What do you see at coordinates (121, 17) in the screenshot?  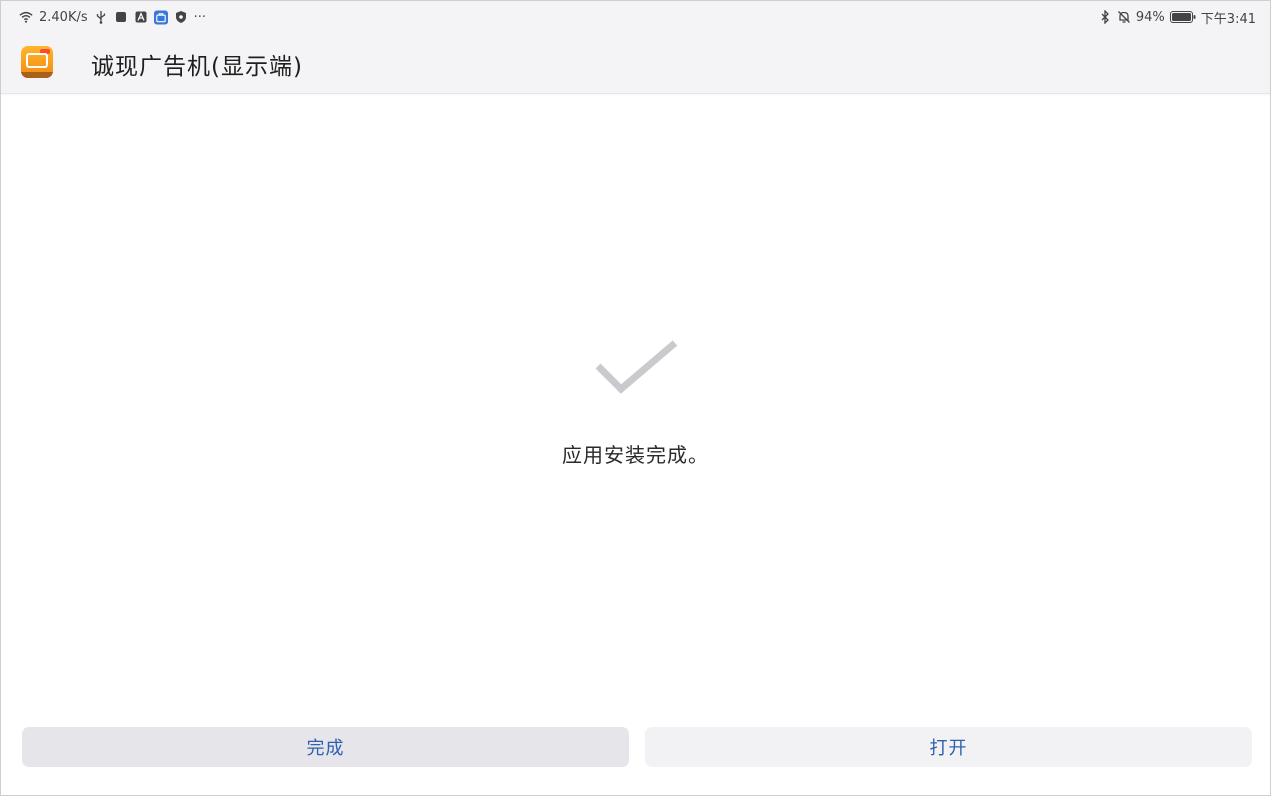 I see `square-icon` at bounding box center [121, 17].